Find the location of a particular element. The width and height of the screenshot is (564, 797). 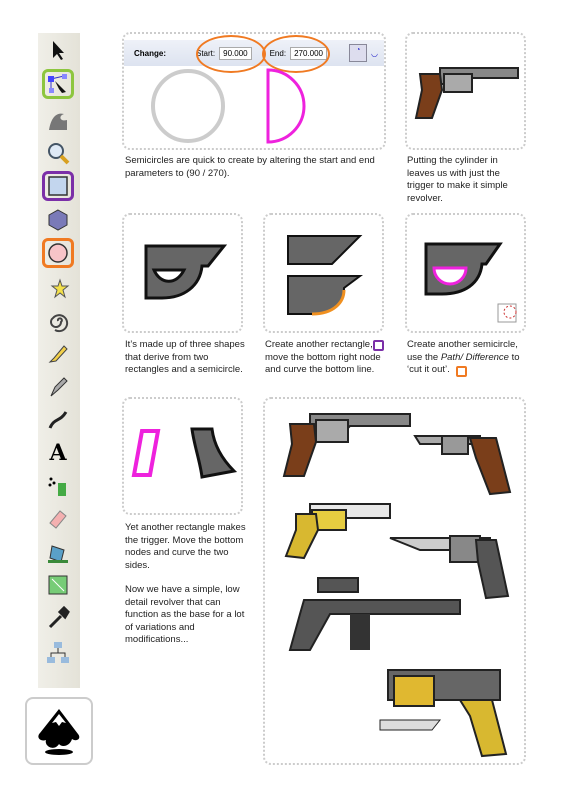

calligraphy-icon is located at coordinates (58, 420).